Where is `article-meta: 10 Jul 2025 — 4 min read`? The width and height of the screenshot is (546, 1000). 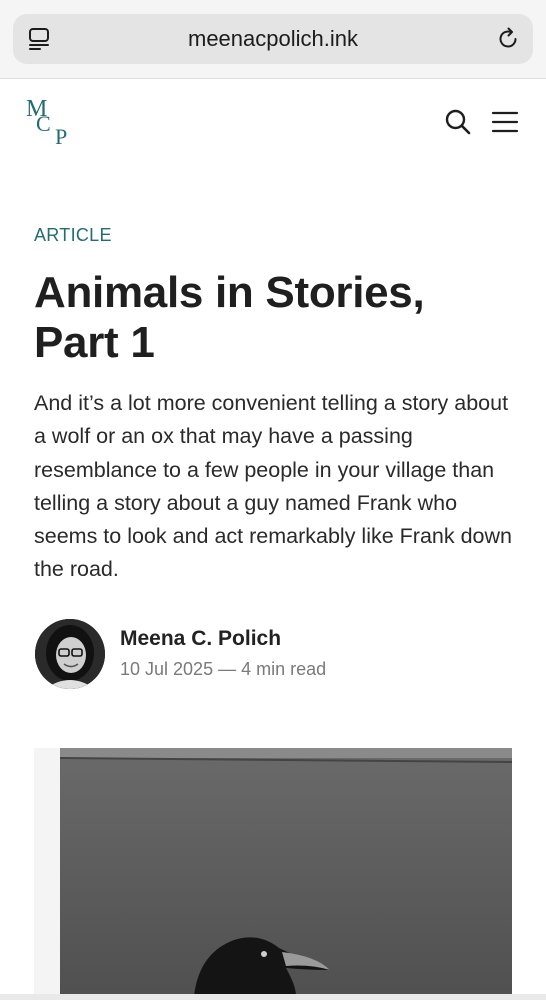 article-meta: 10 Jul 2025 — 4 min read is located at coordinates (223, 669).